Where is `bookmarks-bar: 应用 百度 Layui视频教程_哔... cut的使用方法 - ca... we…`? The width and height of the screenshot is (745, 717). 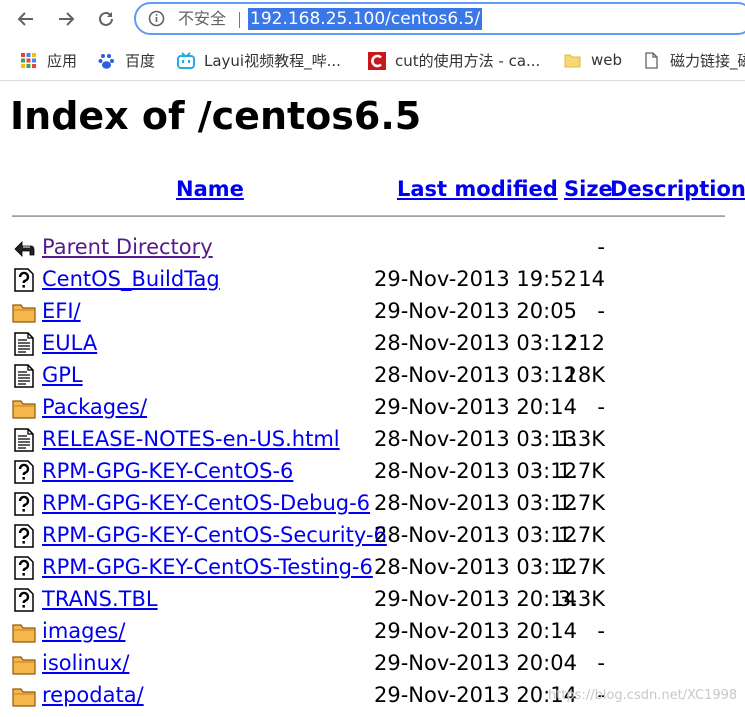 bookmarks-bar: 应用 百度 Layui视频教程_哔... cut的使用方法 - ca... we… is located at coordinates (372, 60).